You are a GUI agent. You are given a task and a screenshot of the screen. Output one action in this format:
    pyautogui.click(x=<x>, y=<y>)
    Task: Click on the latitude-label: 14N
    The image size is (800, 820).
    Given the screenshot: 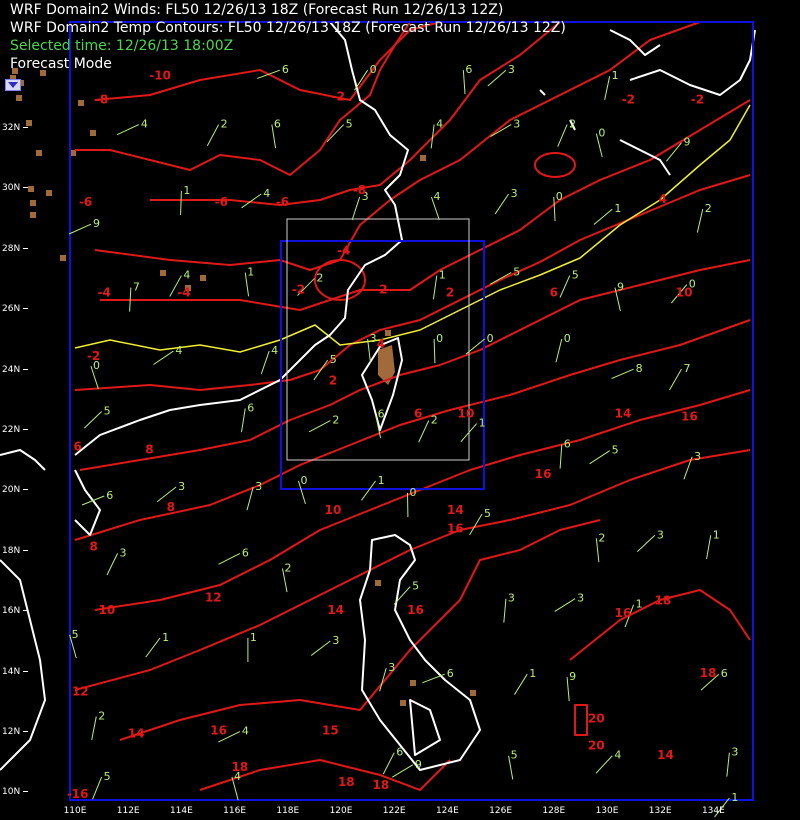 What is the action you would take?
    pyautogui.click(x=15, y=672)
    